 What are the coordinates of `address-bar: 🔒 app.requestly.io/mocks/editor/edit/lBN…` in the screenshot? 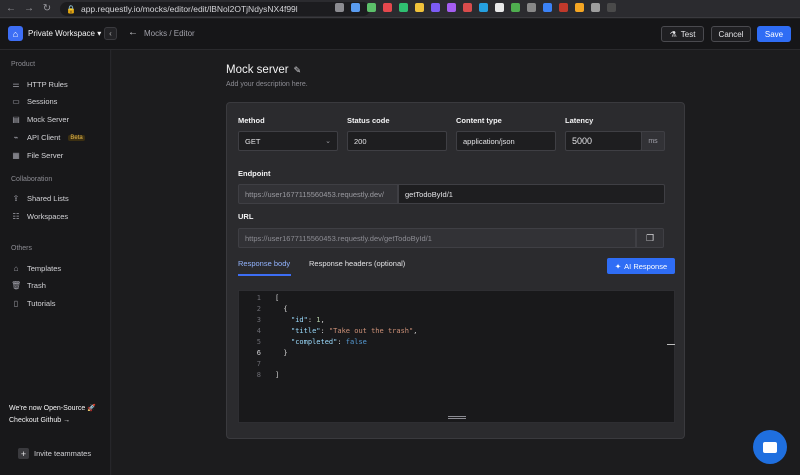 It's located at (215, 9).